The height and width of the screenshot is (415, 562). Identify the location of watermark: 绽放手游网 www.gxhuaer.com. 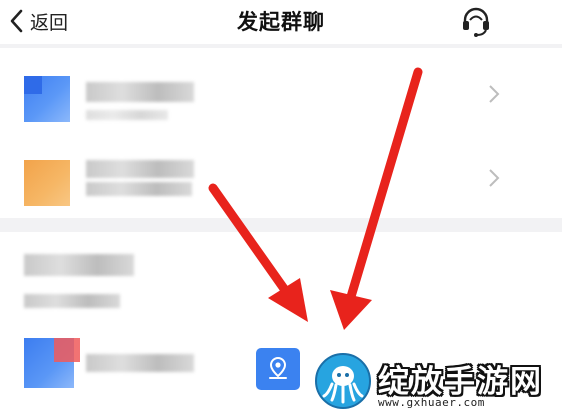
(437, 382).